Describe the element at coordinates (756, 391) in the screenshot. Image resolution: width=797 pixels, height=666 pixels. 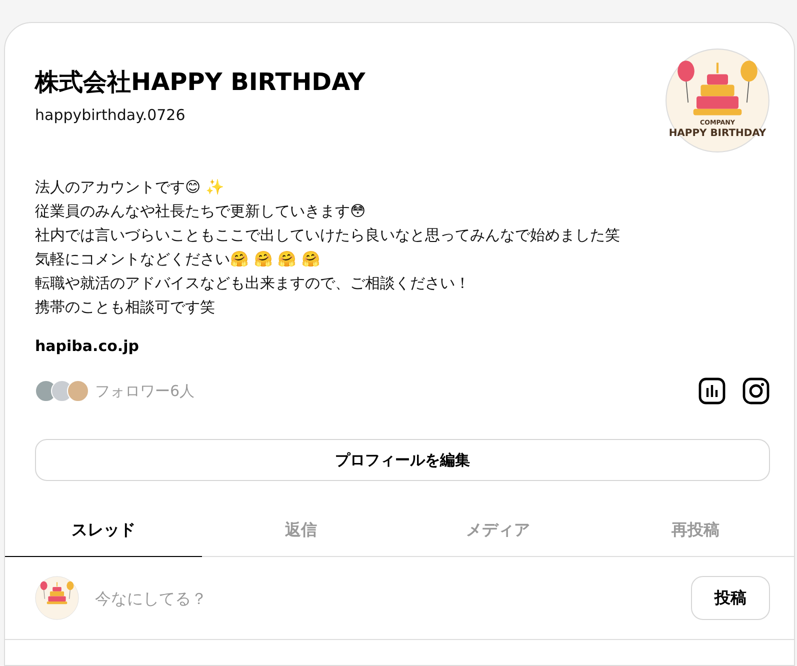
I see `camera-icon` at that location.